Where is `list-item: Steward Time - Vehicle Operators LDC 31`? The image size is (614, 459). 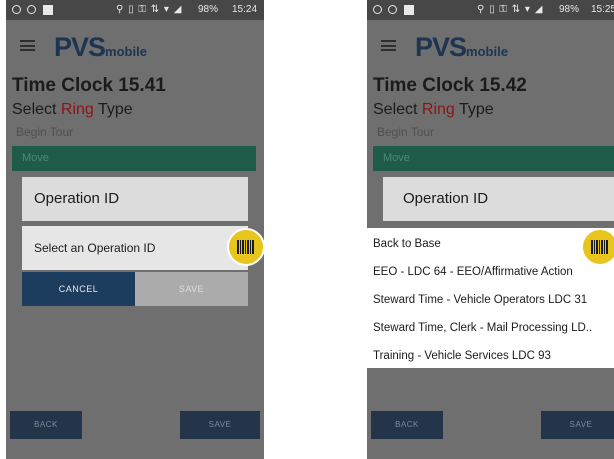 list-item: Steward Time - Vehicle Operators LDC 31 is located at coordinates (480, 300).